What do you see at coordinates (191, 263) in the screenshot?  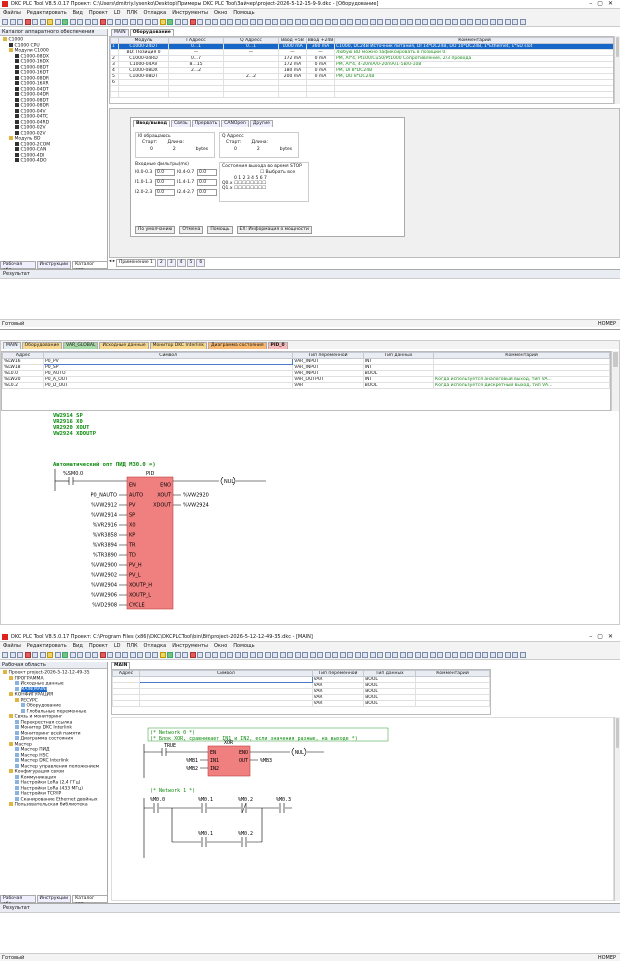 I see `page-tab: 5` at bounding box center [191, 263].